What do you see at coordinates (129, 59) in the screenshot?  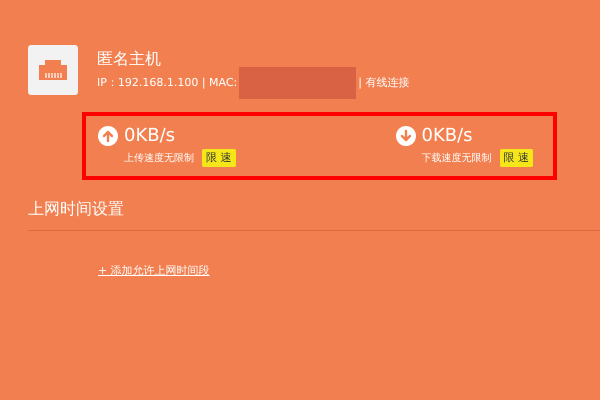 I see `host-name: 匿名主机` at bounding box center [129, 59].